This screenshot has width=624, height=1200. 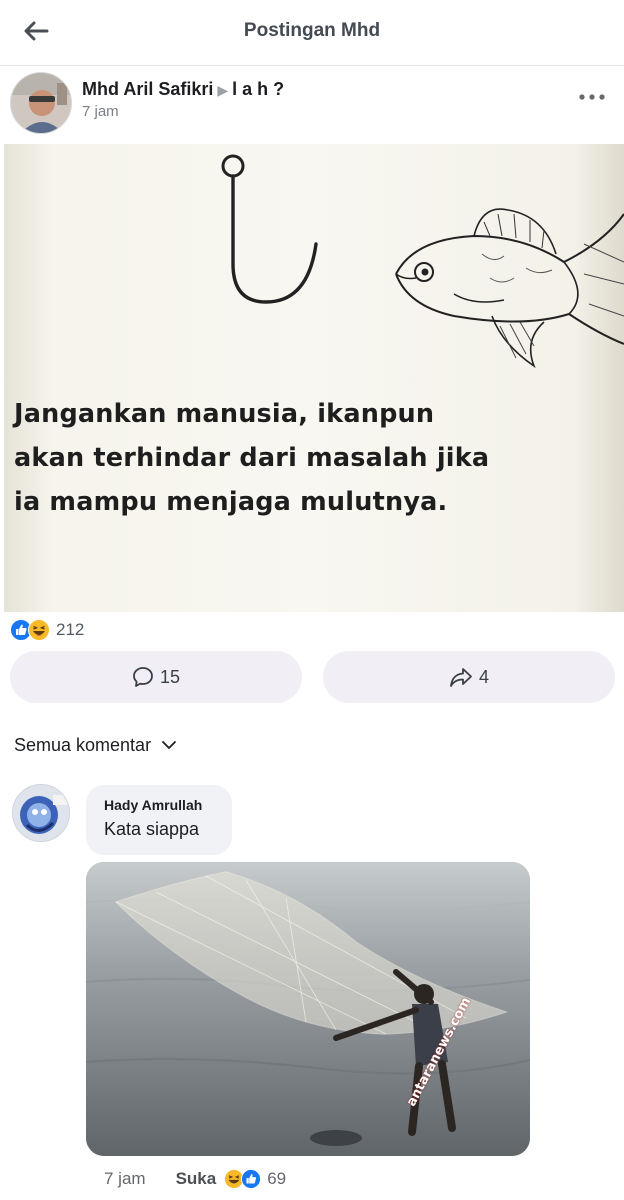 I want to click on author-avatar, so click(x=41, y=103).